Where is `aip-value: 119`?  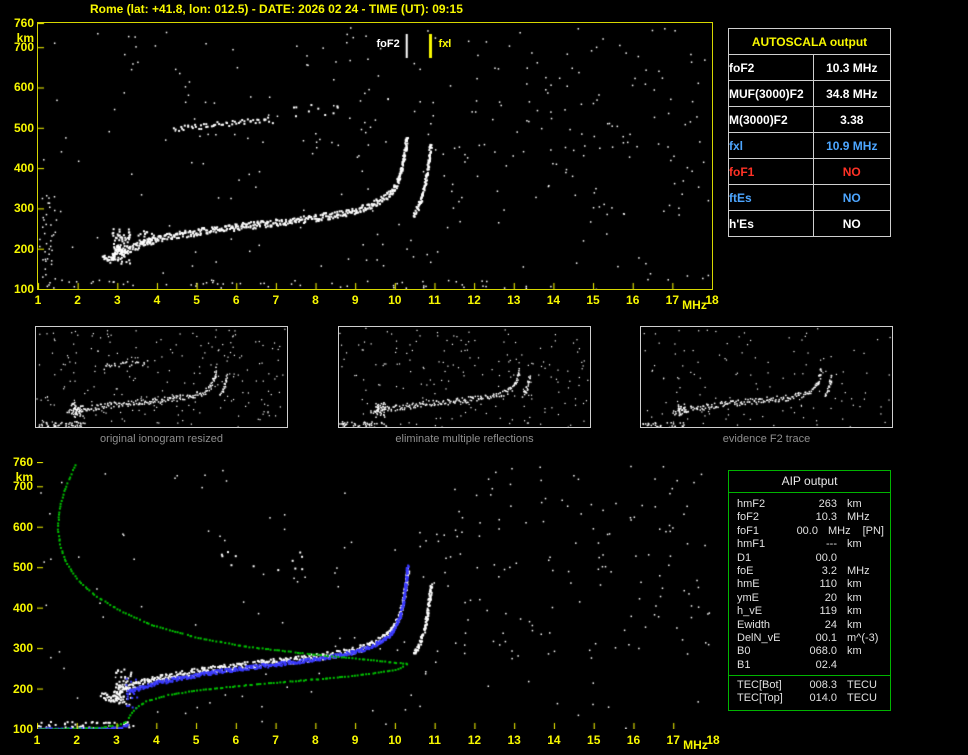 aip-value: 119 is located at coordinates (828, 611).